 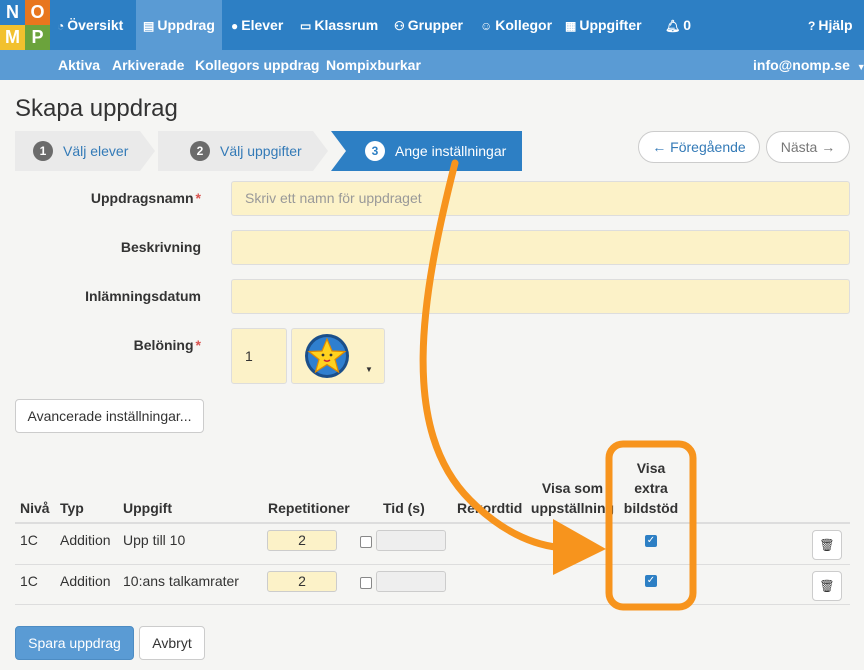 I want to click on wizard-step-3: 3 Ange inställningar, so click(x=426, y=151).